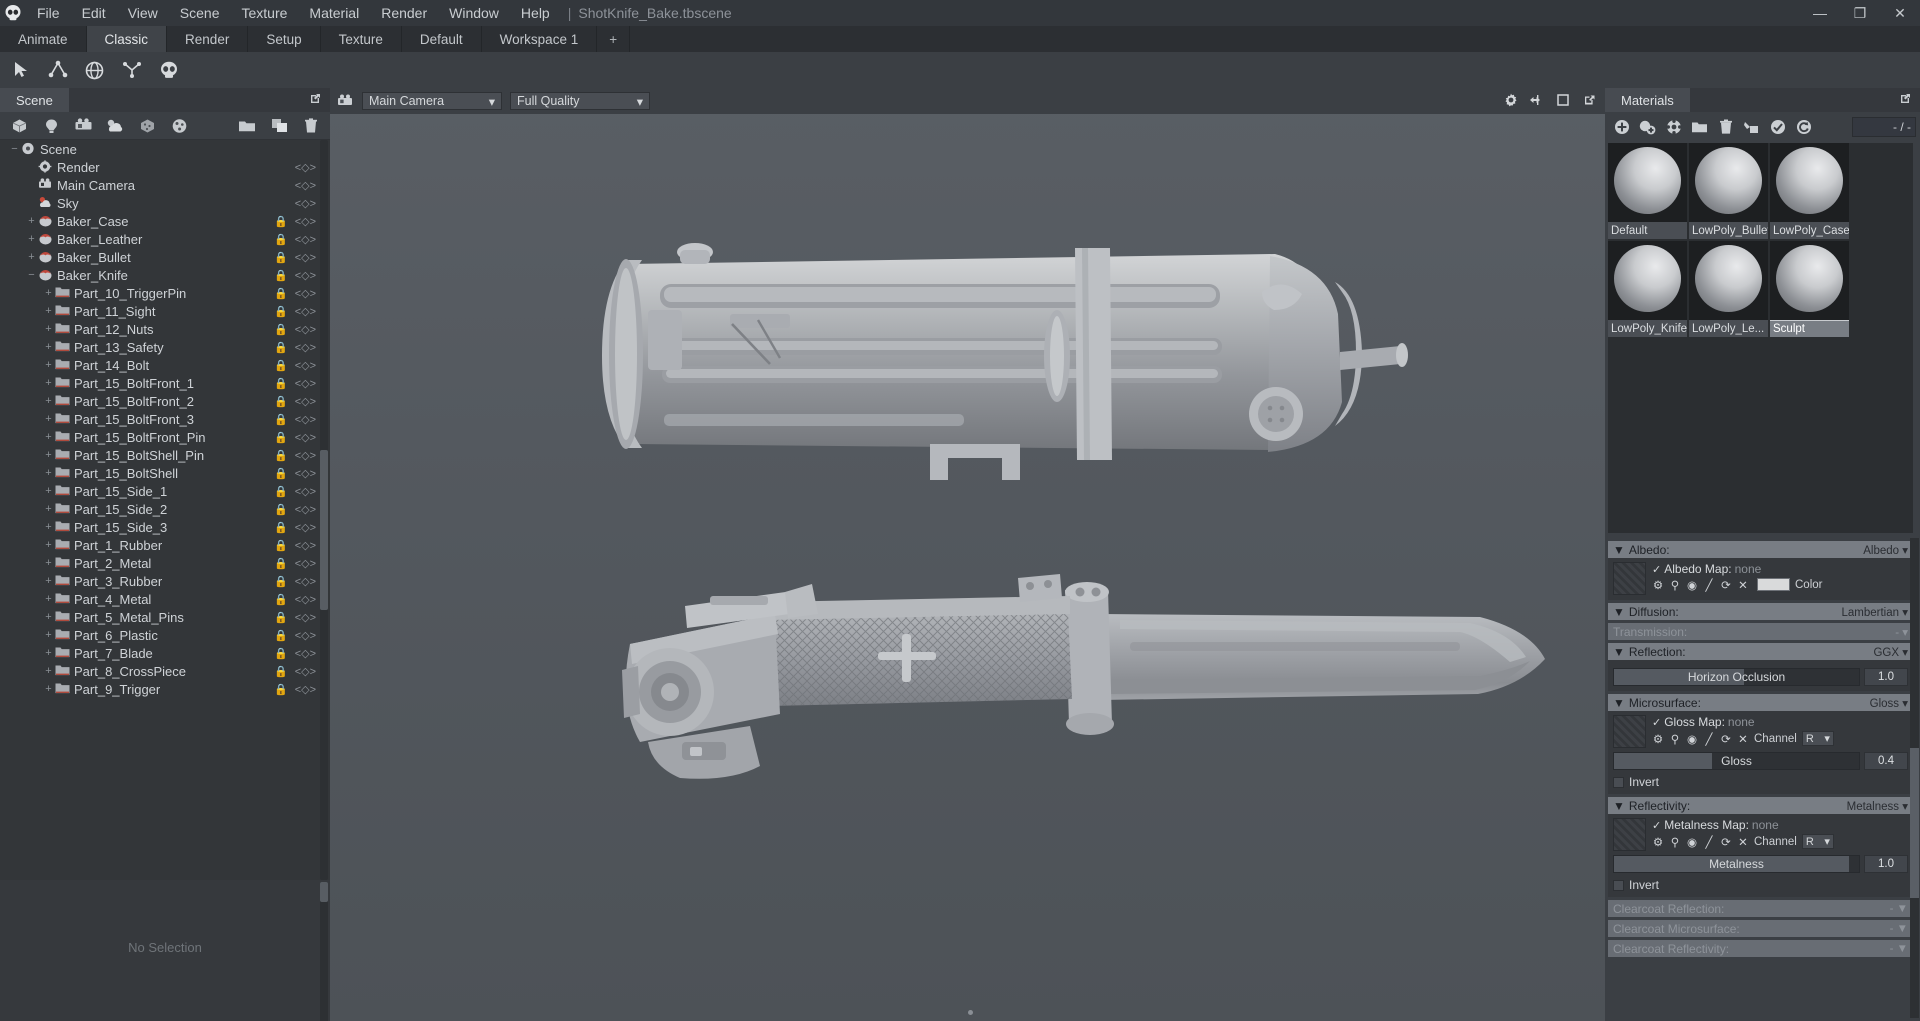 The width and height of the screenshot is (1920, 1021). Describe the element at coordinates (1817, 841) in the screenshot. I see `metalness-channel-select: R ▾` at that location.